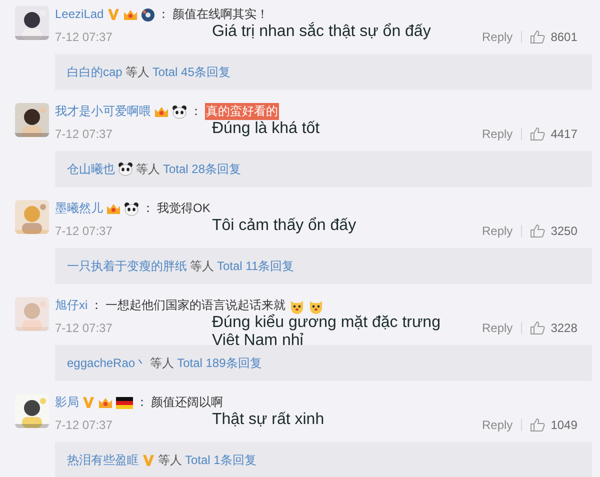 The height and width of the screenshot is (477, 600). What do you see at coordinates (94, 72) in the screenshot?
I see `replier-name: 白白的cap` at bounding box center [94, 72].